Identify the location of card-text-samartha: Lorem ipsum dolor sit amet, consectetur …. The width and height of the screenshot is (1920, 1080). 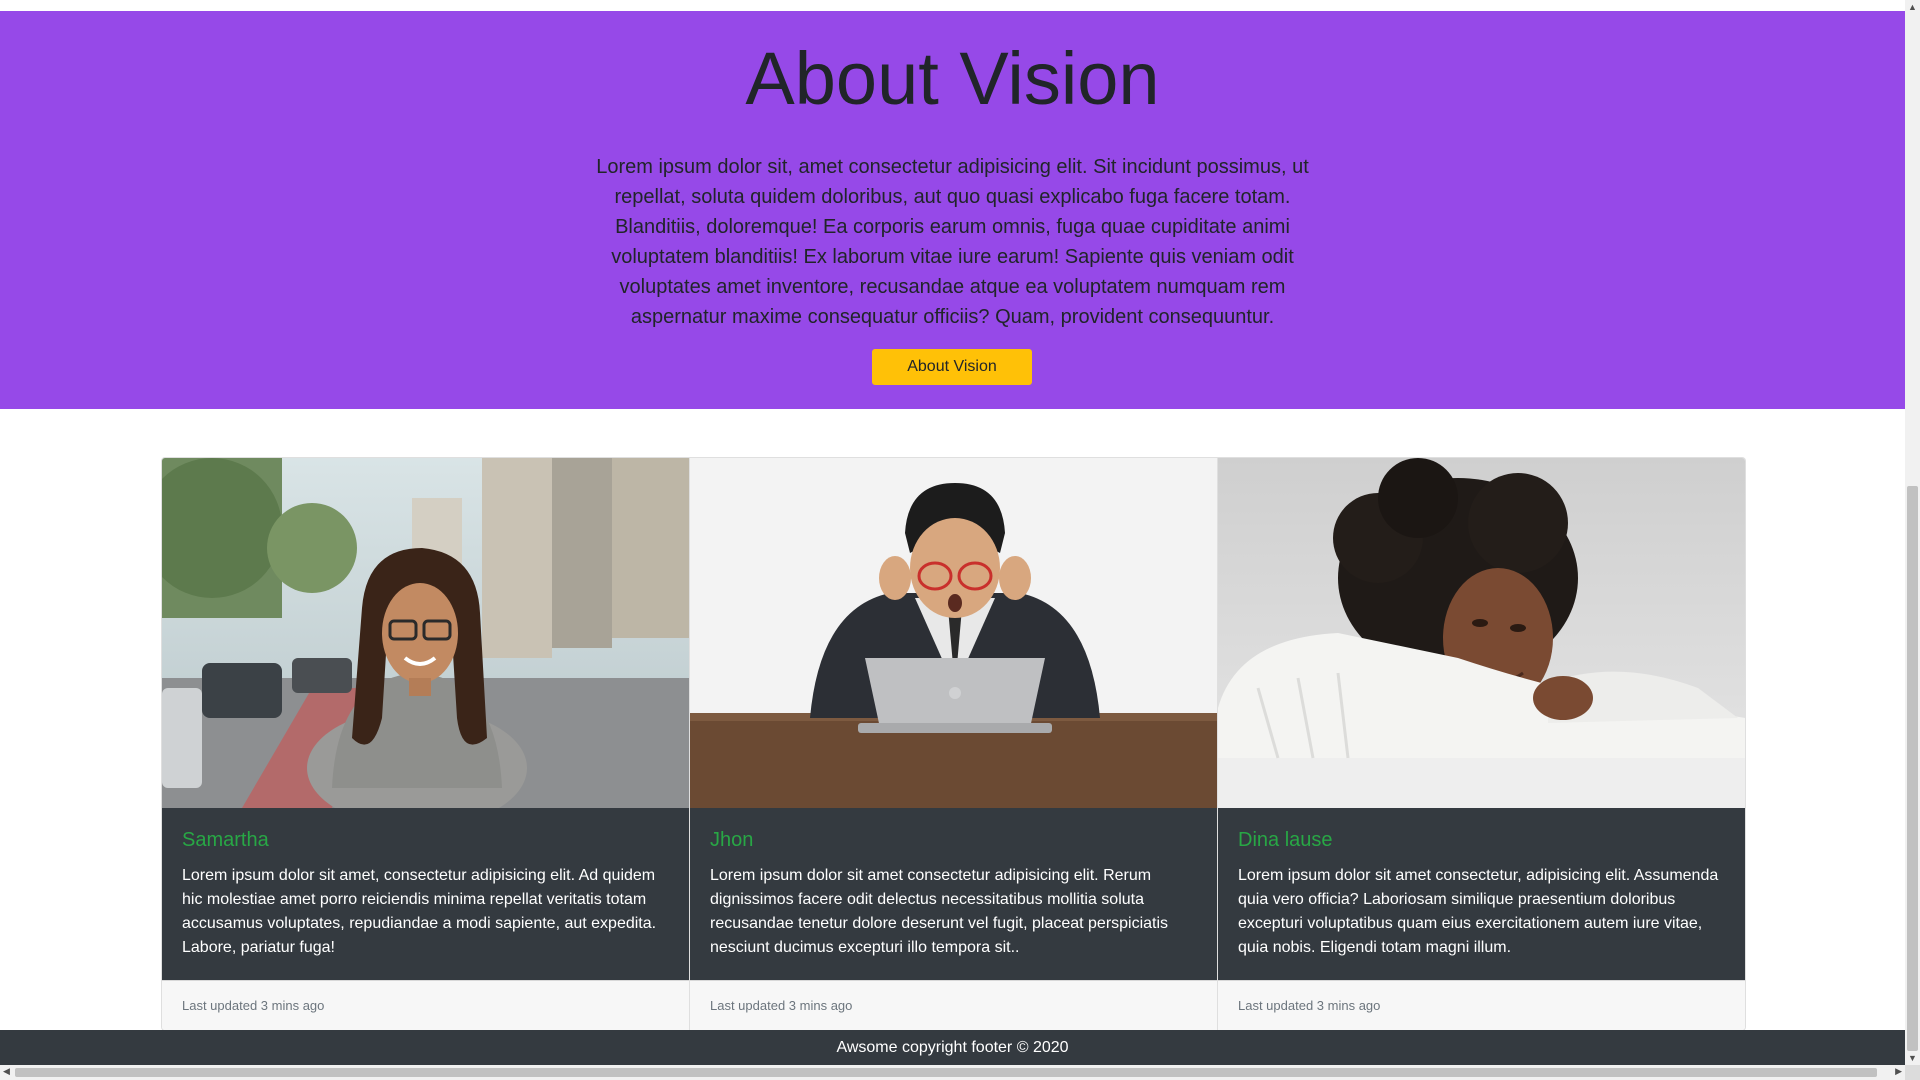
(419, 911).